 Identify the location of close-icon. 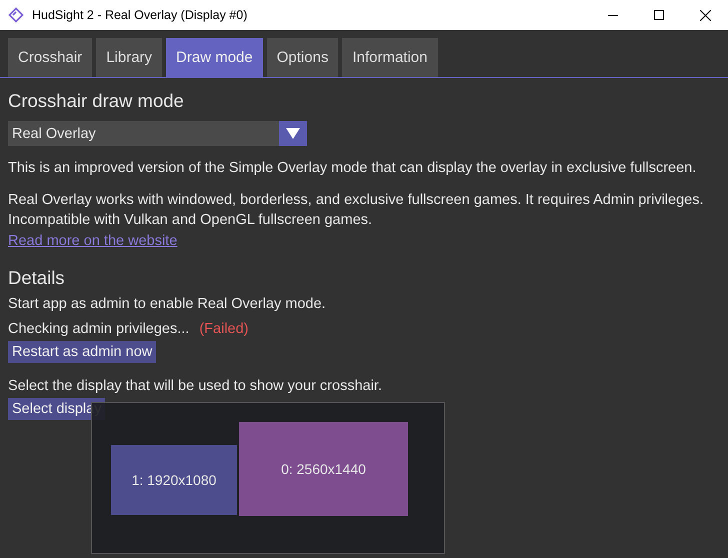
(705, 15).